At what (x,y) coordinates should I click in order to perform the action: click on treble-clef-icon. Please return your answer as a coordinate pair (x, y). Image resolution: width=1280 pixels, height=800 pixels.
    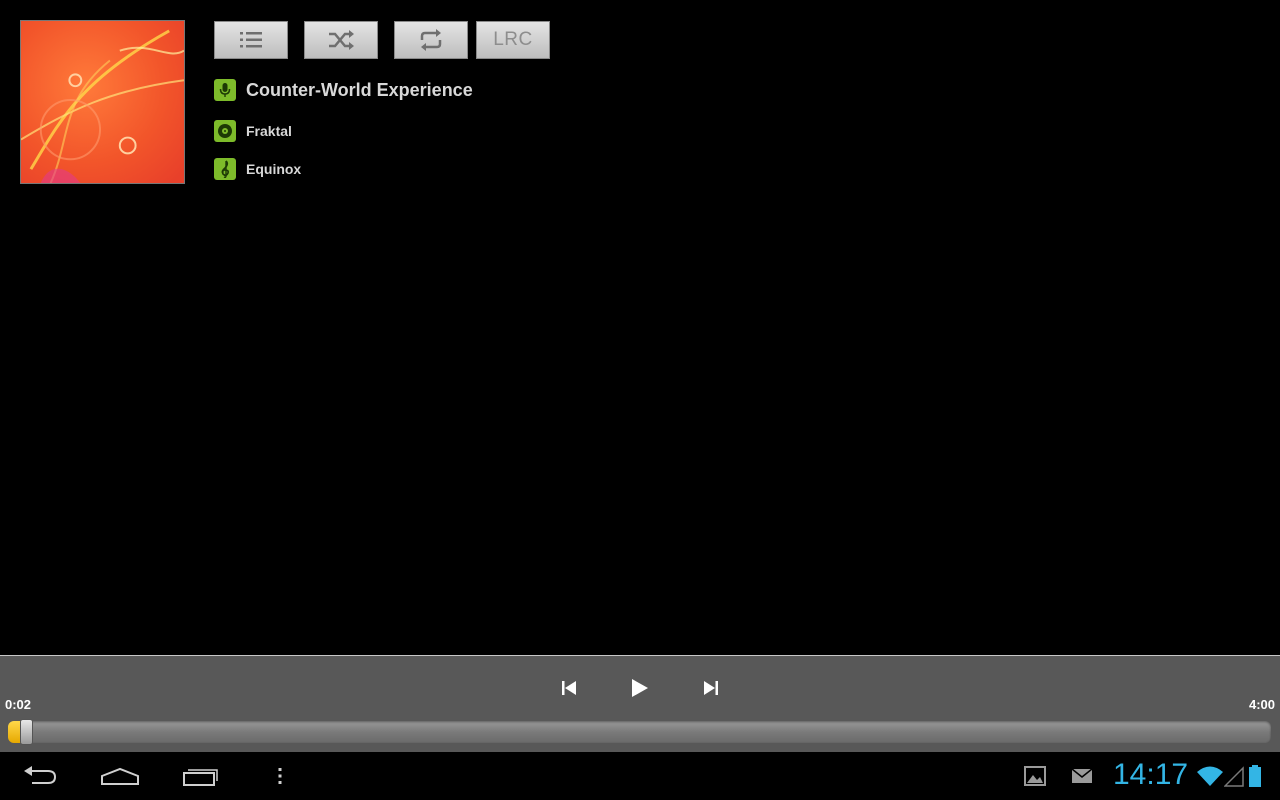
    Looking at the image, I should click on (225, 169).